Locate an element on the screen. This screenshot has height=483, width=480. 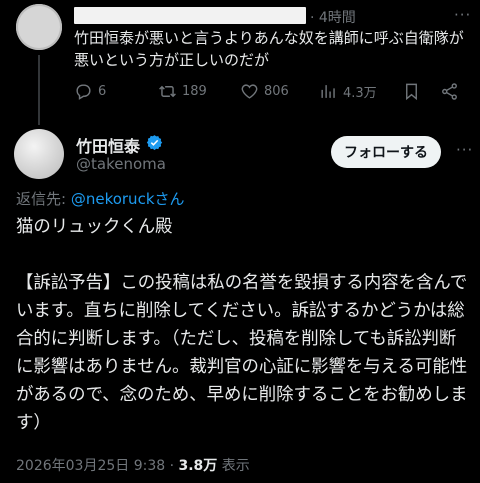
bookmark-icon is located at coordinates (411, 92).